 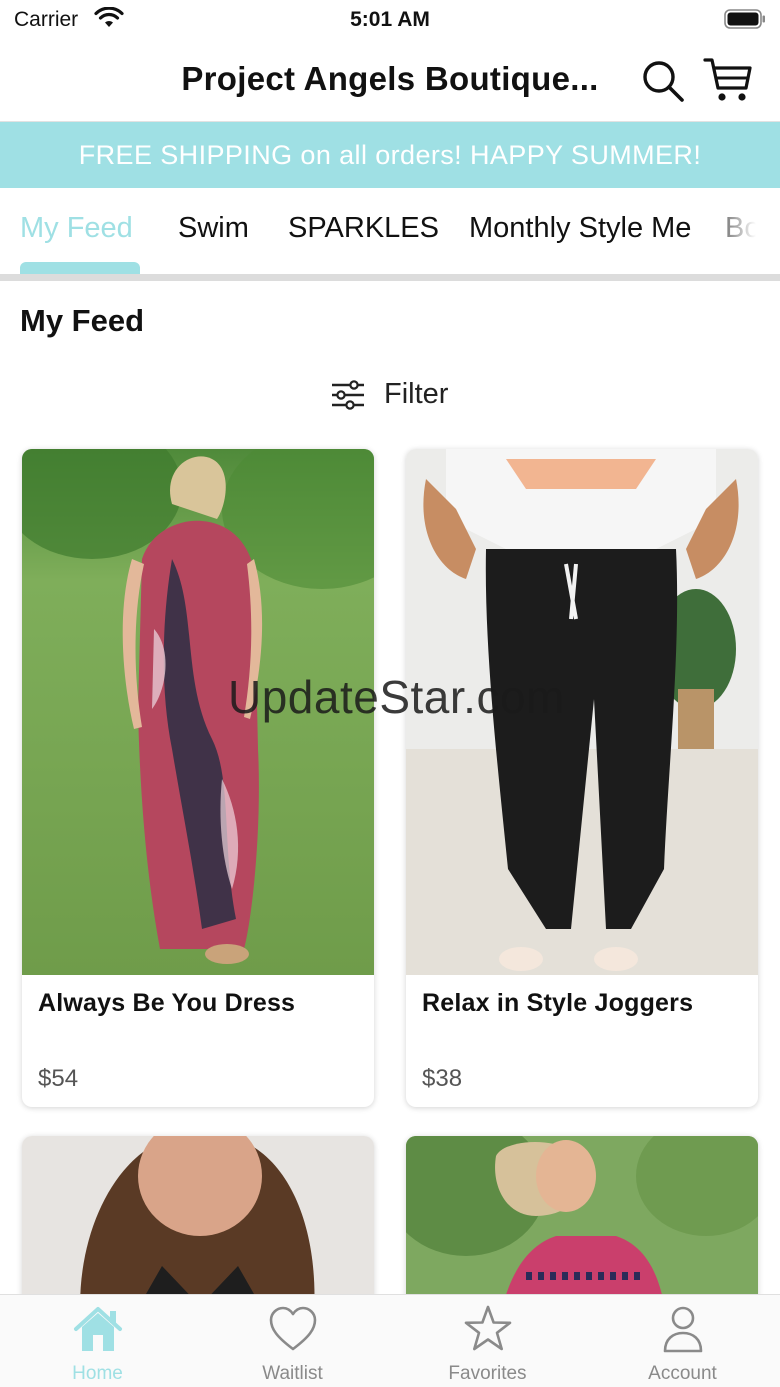 I want to click on tabs-fade-overlay, so click(x=740, y=231).